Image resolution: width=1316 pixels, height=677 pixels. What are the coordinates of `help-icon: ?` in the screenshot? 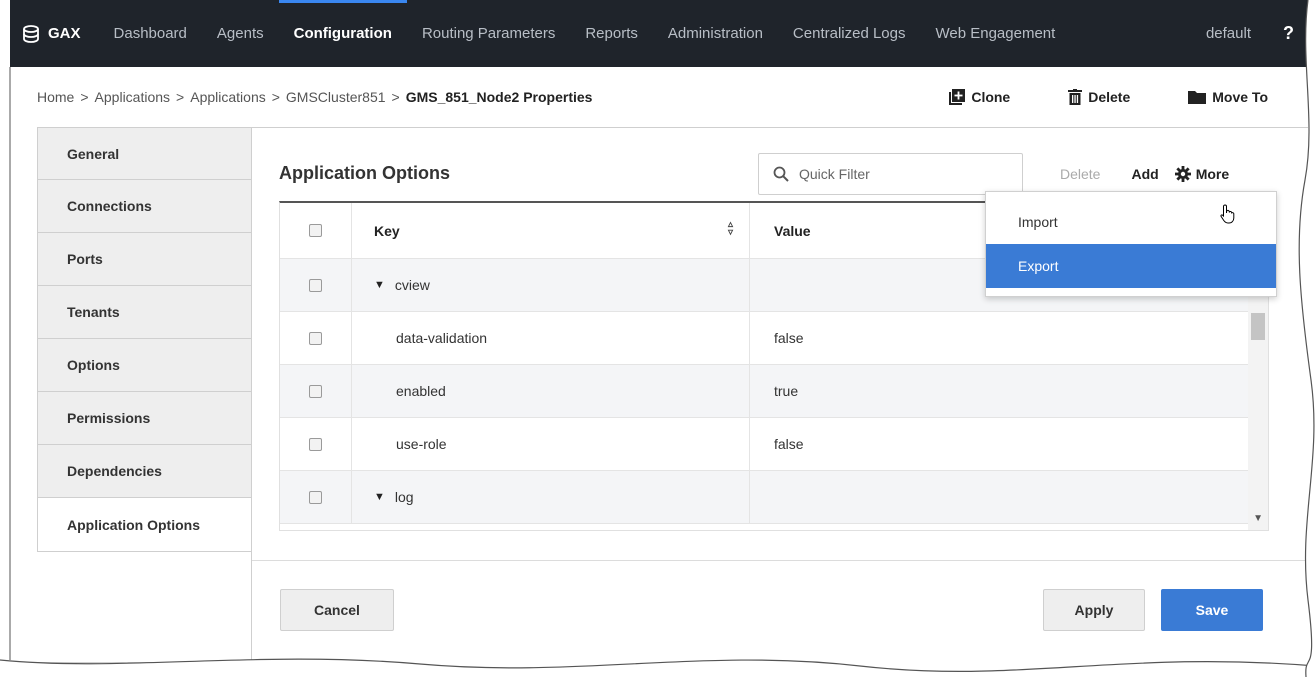 It's located at (1288, 33).